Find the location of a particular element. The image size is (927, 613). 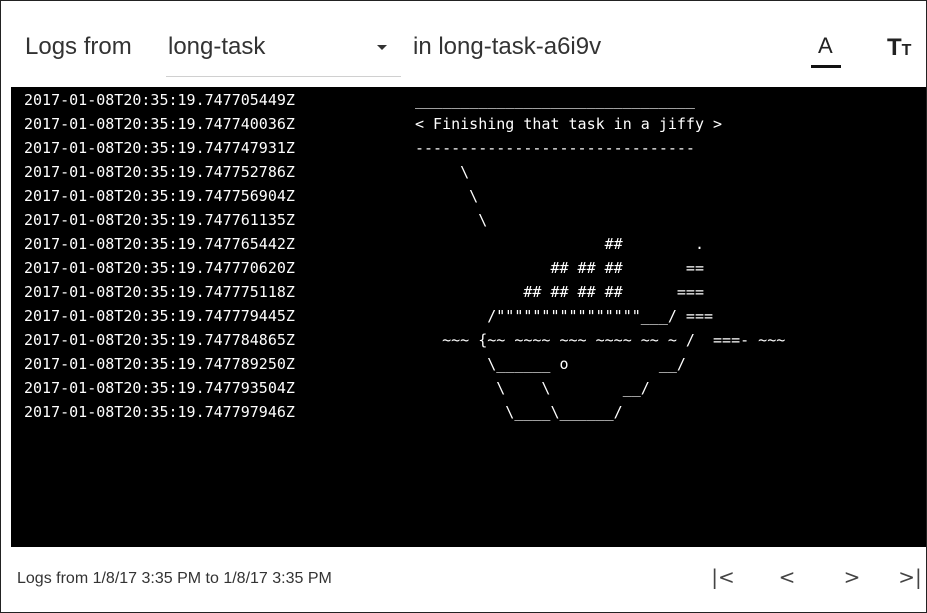

log-timestamp: 2017-01-08T20:35:19.747784865Z is located at coordinates (159, 340).